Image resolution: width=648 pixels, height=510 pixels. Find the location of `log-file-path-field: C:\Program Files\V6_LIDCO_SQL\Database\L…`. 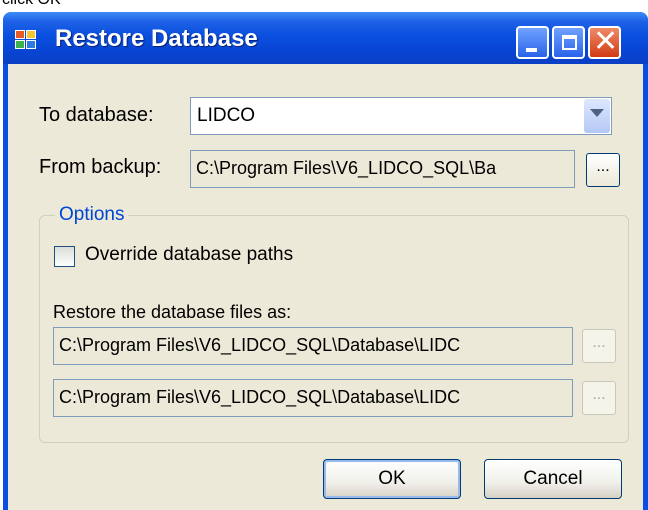

log-file-path-field: C:\Program Files\V6_LIDCO_SQL\Database\L… is located at coordinates (313, 398).